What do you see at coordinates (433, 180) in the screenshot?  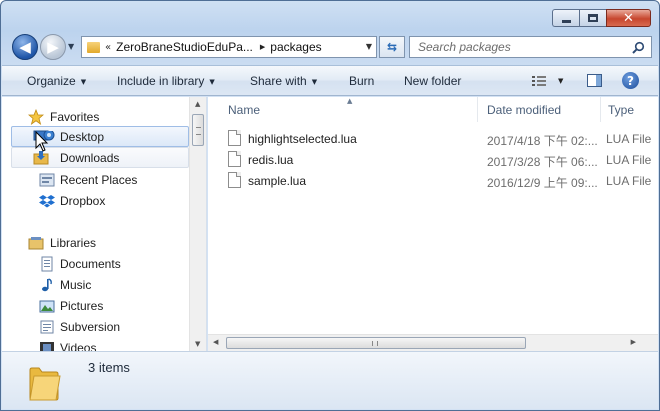 I see `table-row: sample.lua 2016/12/9 上午 09:... LUA File` at bounding box center [433, 180].